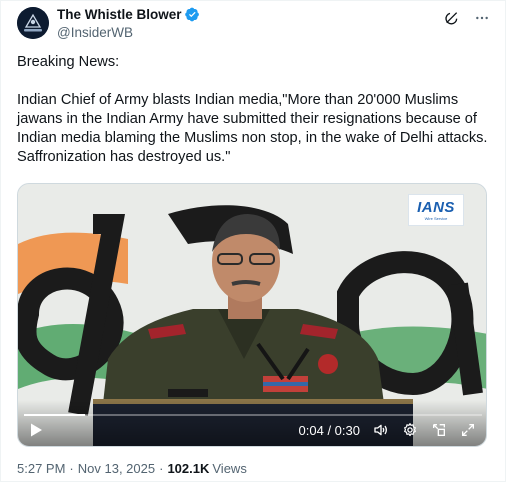 This screenshot has width=506, height=482. I want to click on tweet-top-actions, so click(467, 18).